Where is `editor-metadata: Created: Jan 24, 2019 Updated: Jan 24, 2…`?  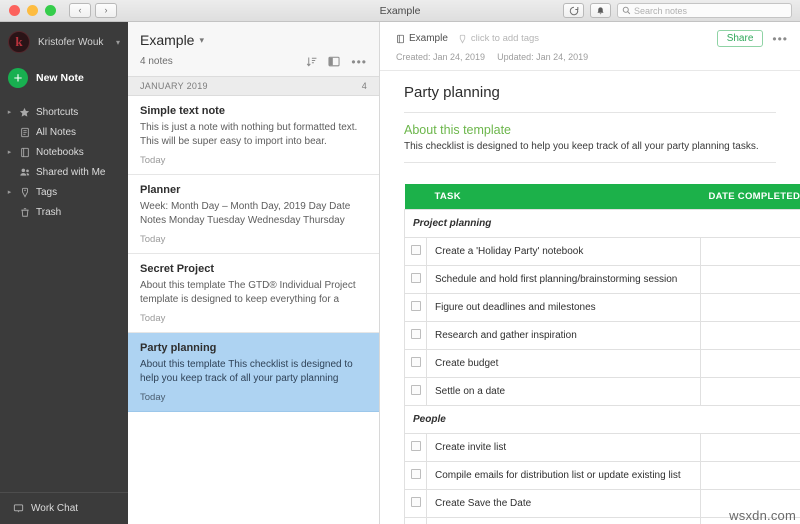 editor-metadata: Created: Jan 24, 2019 Updated: Jan 24, 2… is located at coordinates (590, 59).